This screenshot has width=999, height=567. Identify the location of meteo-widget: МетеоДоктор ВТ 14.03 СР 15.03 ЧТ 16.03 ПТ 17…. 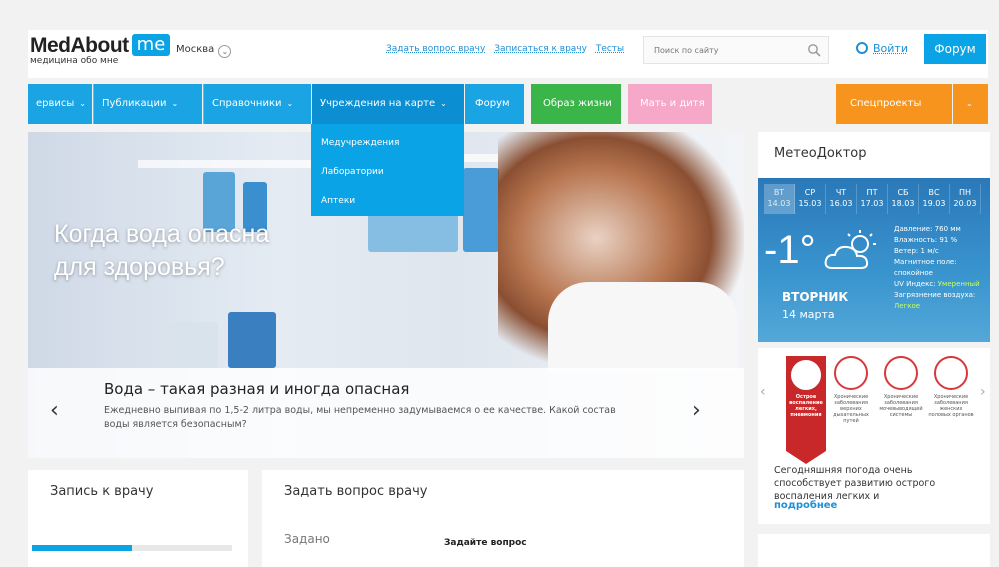
(874, 237).